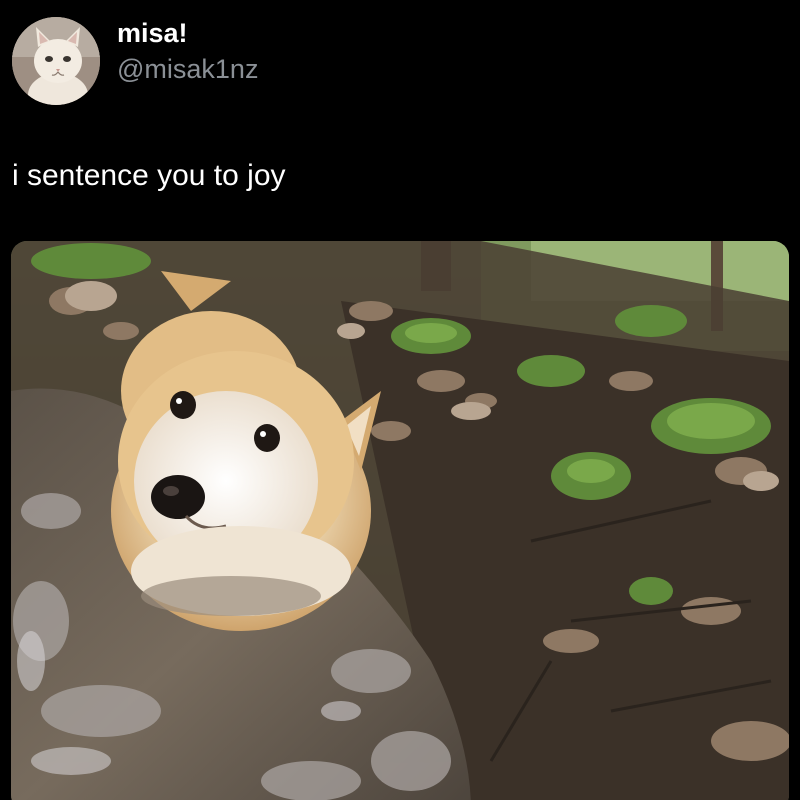 The image size is (800, 800). I want to click on display-name: misa!, so click(187, 33).